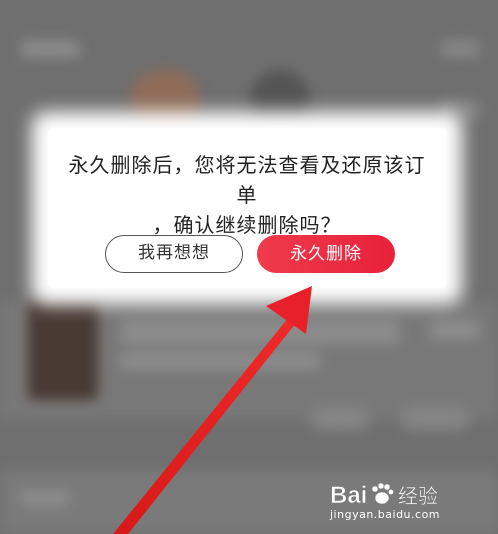 The height and width of the screenshot is (534, 498). I want to click on svg-text: Bai, so click(348, 495).